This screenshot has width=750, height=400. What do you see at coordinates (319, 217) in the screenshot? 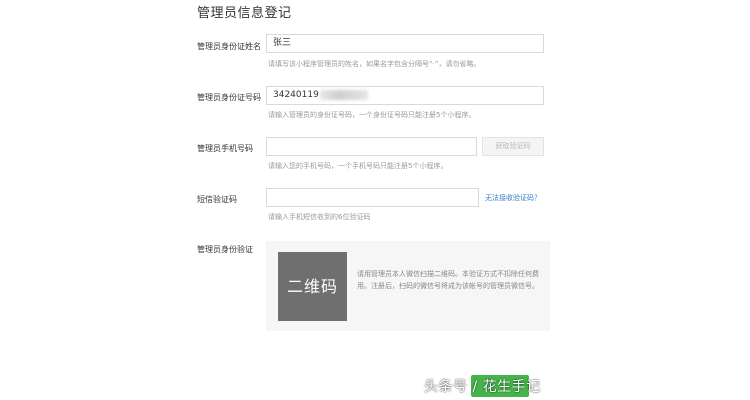
I see `sms-code-hint: 请输入手机短信收到的6位验证码` at bounding box center [319, 217].